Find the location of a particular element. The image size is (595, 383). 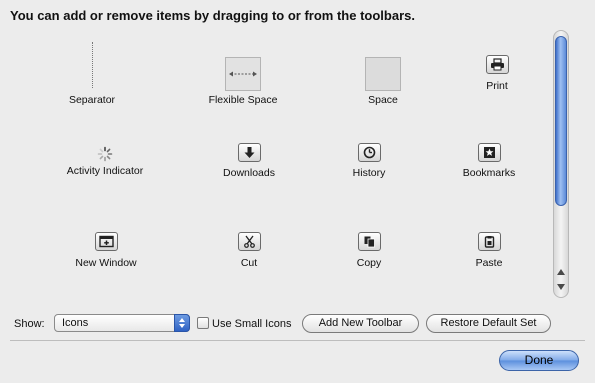

item-copy: Copy is located at coordinates (369, 250).